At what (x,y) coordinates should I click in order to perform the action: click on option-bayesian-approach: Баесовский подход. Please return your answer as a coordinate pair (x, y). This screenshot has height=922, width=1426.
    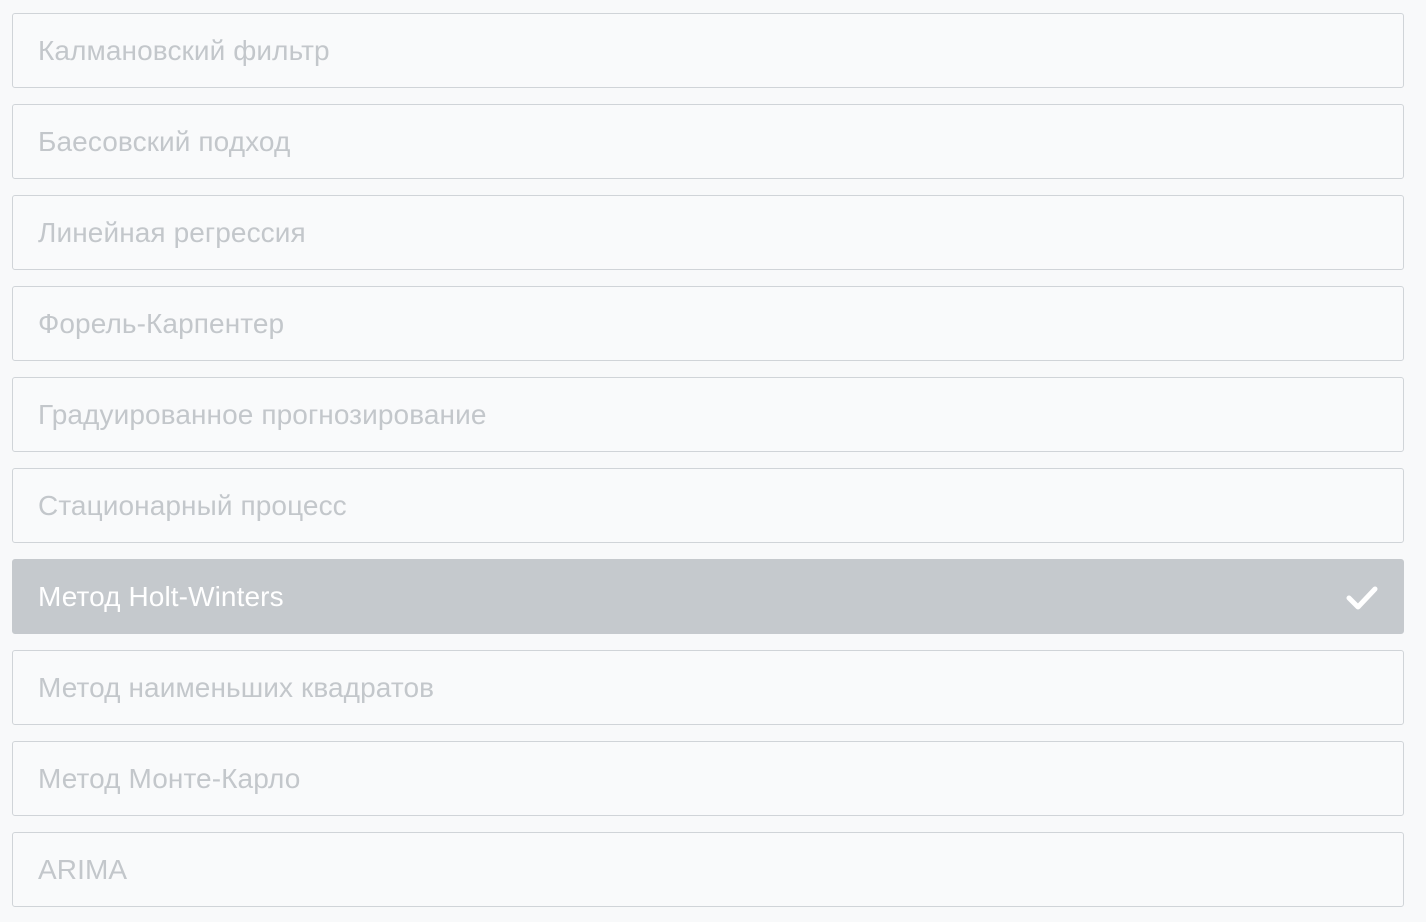
    Looking at the image, I should click on (708, 141).